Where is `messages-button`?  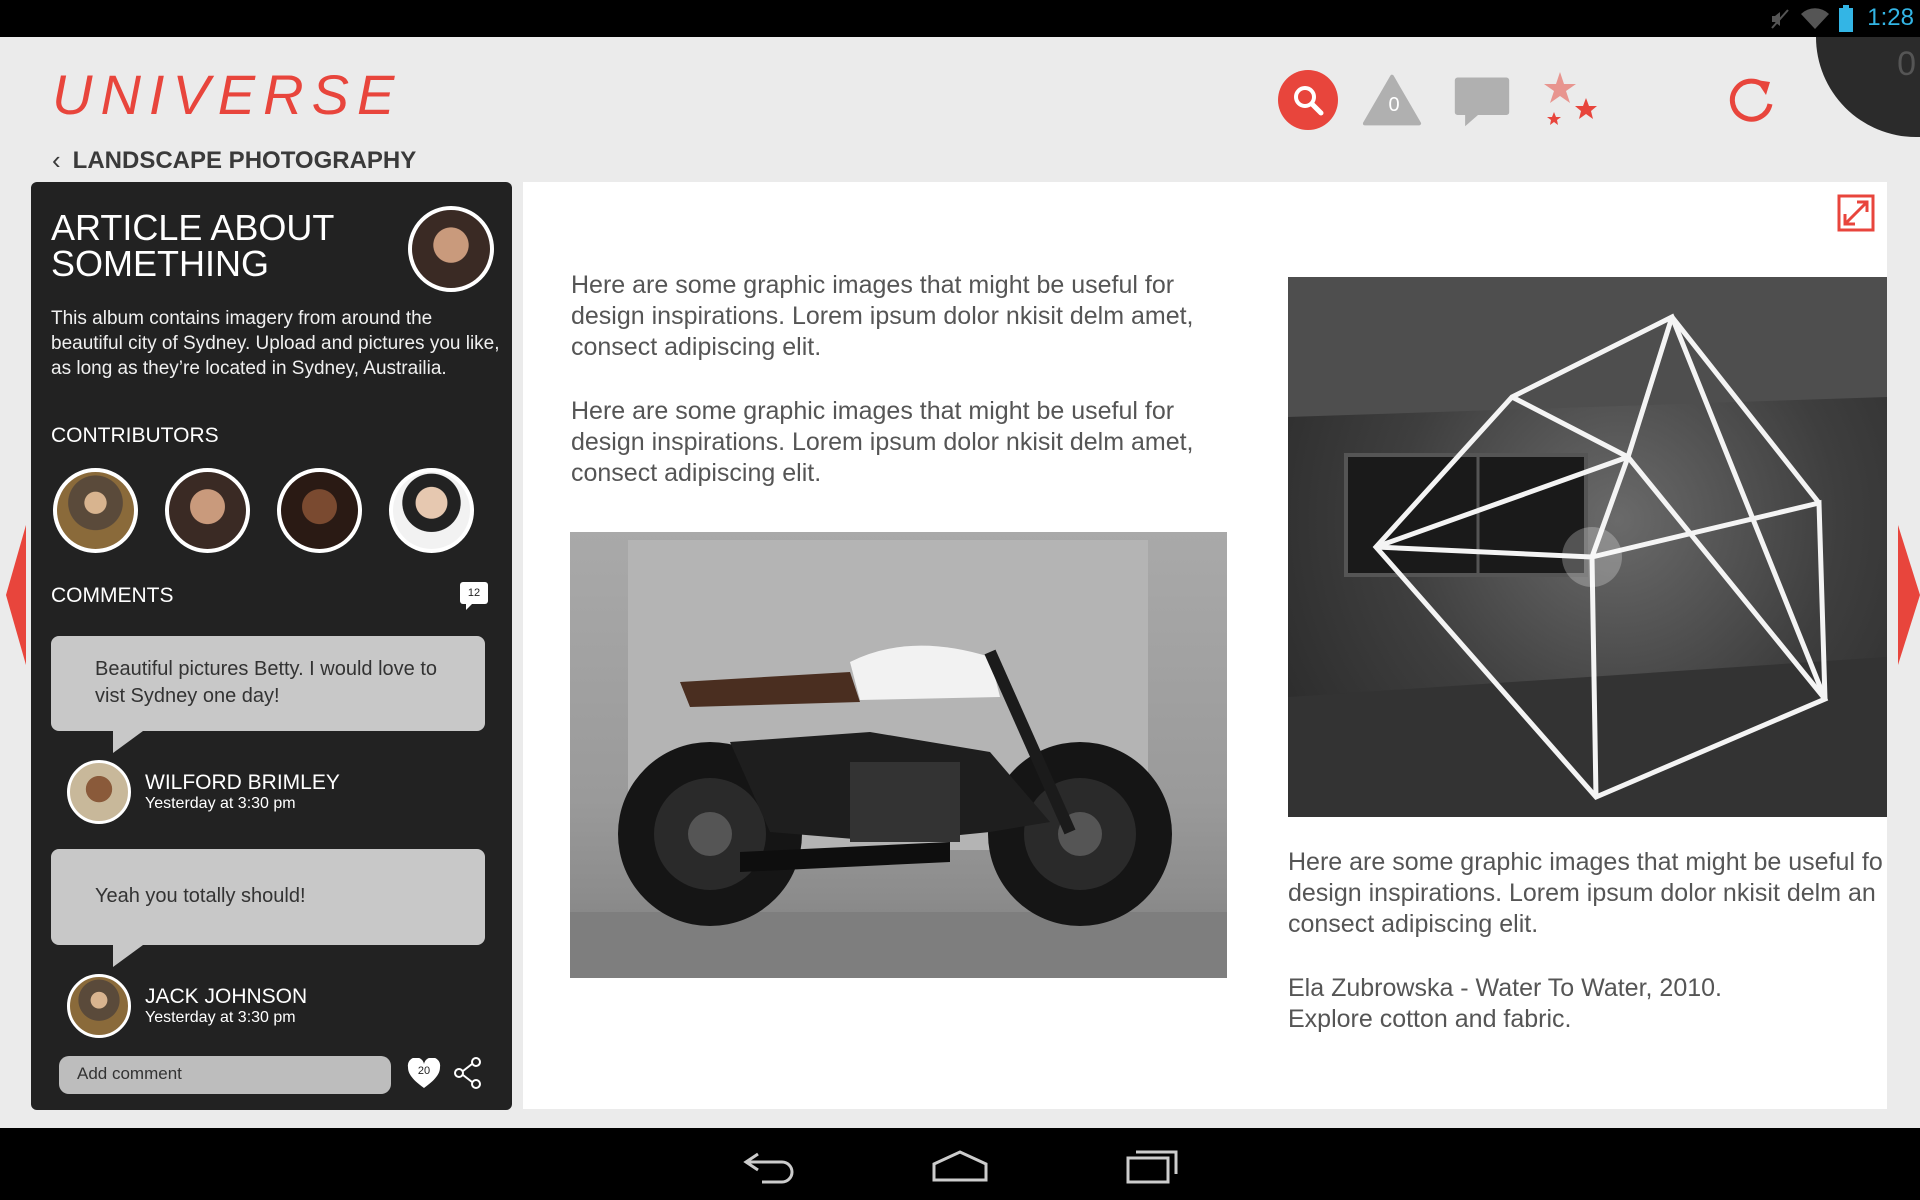
messages-button is located at coordinates (1482, 100).